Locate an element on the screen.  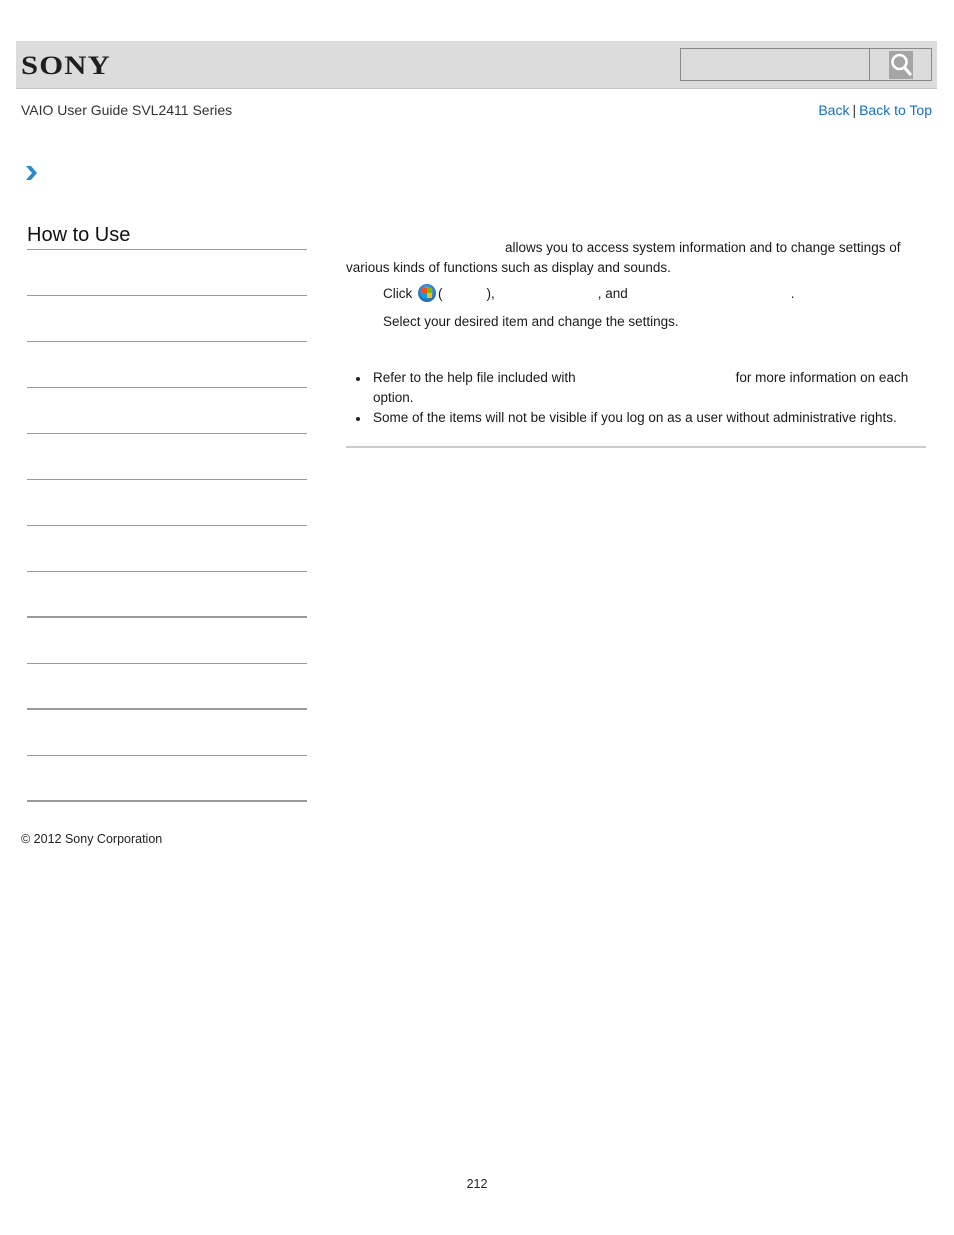
step-1-and: , and is located at coordinates (612, 293).